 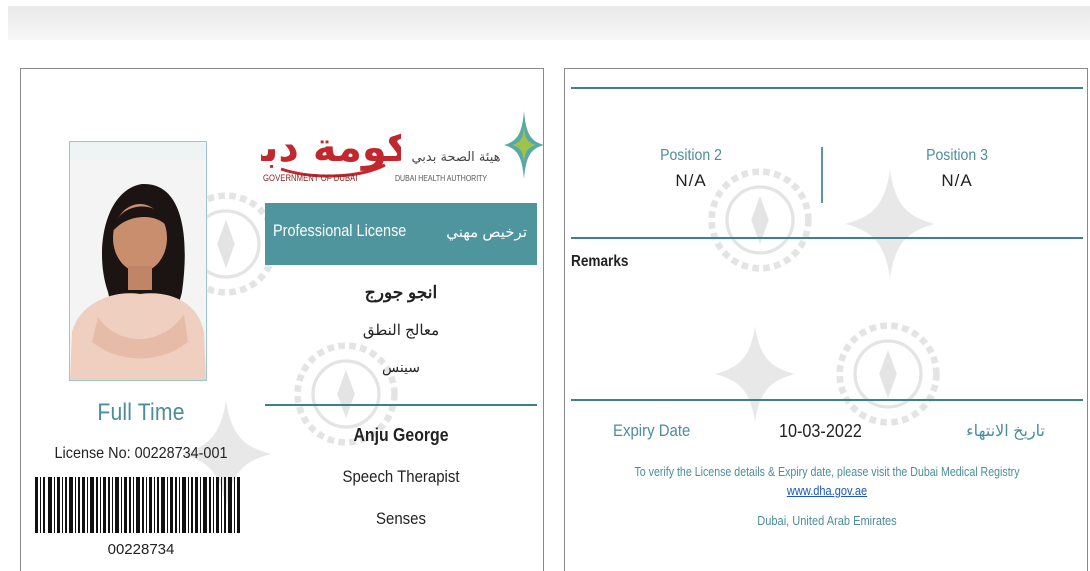 What do you see at coordinates (455, 157) in the screenshot?
I see `dha-logo-arabic: هيئة الصحة بدبي` at bounding box center [455, 157].